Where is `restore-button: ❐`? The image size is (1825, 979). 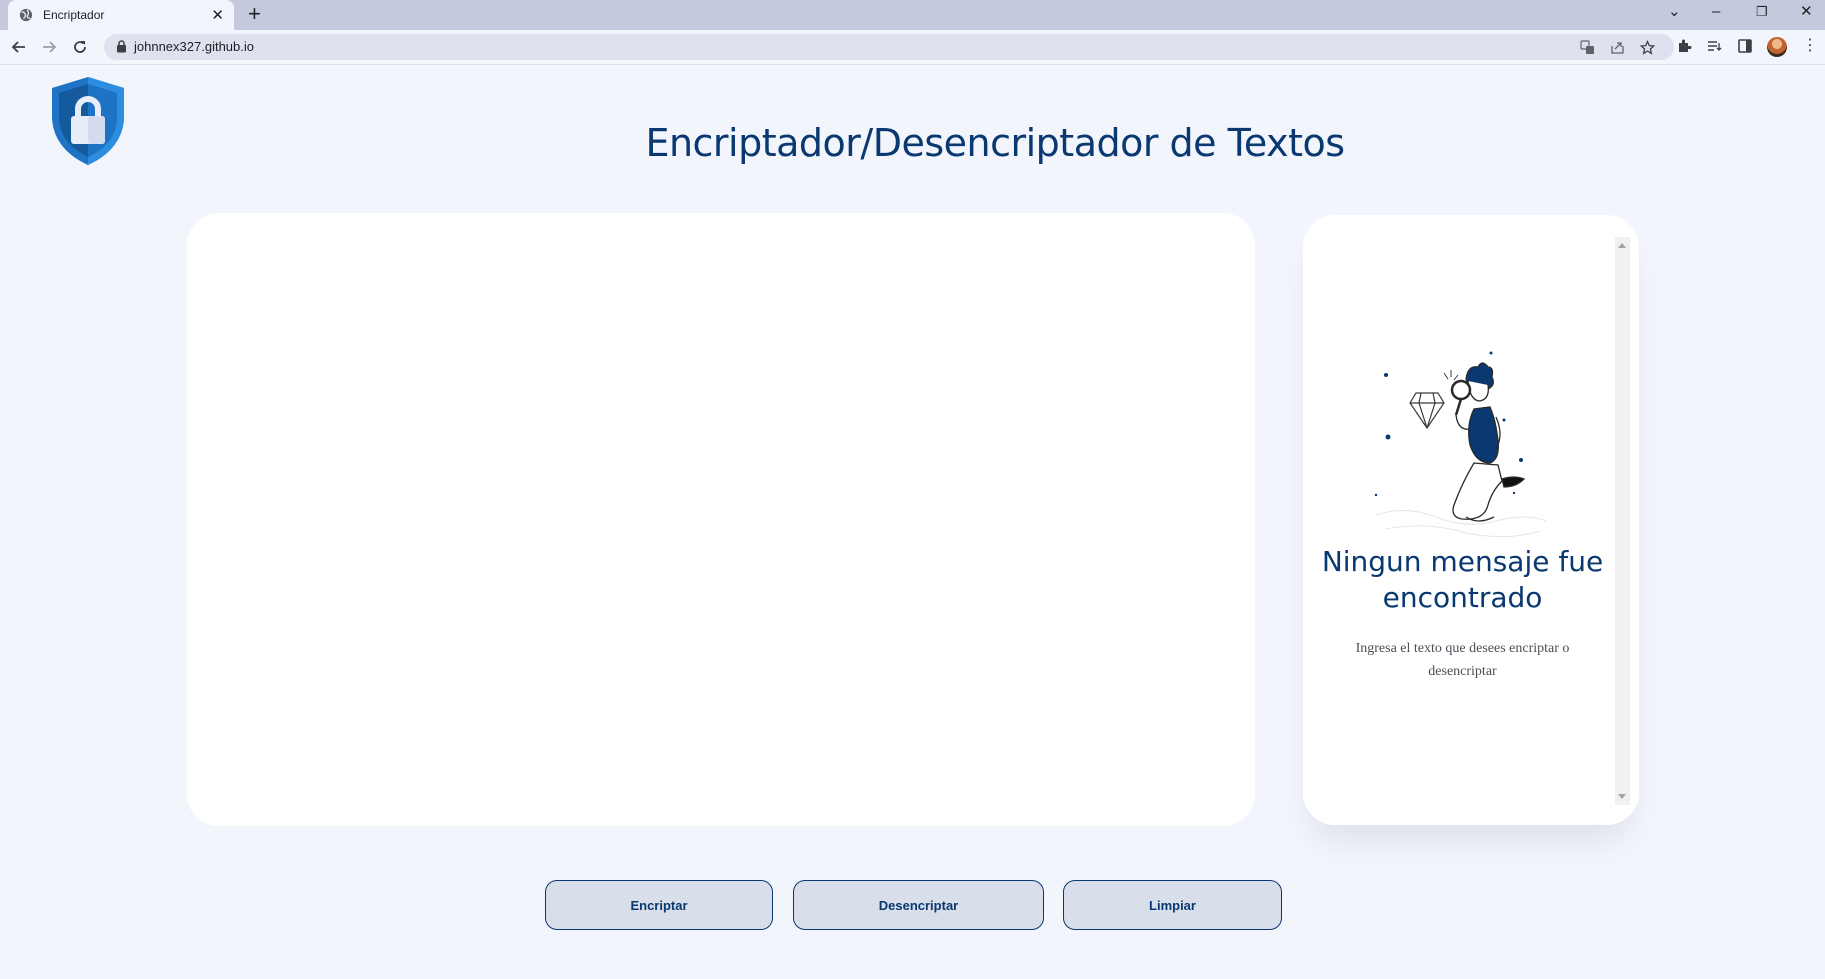
restore-button: ❐ is located at coordinates (1762, 12).